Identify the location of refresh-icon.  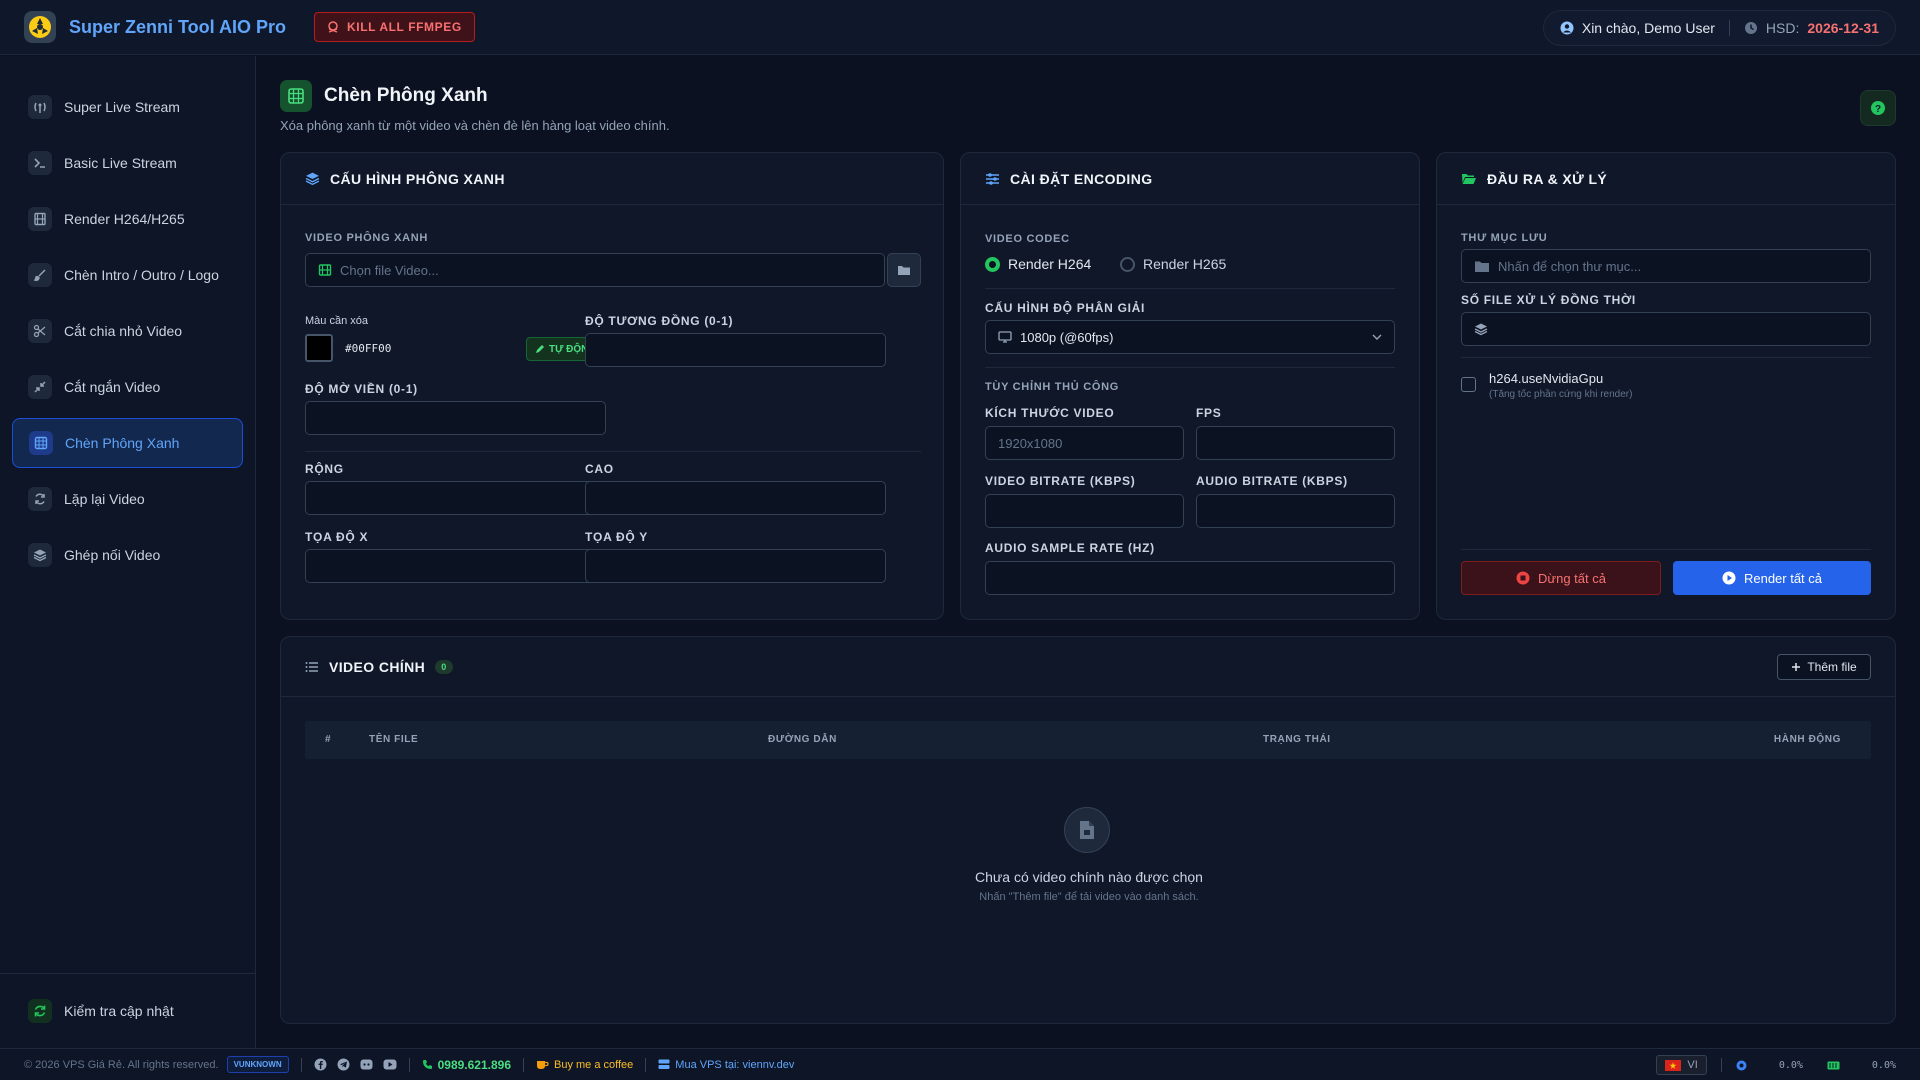
(40, 1011).